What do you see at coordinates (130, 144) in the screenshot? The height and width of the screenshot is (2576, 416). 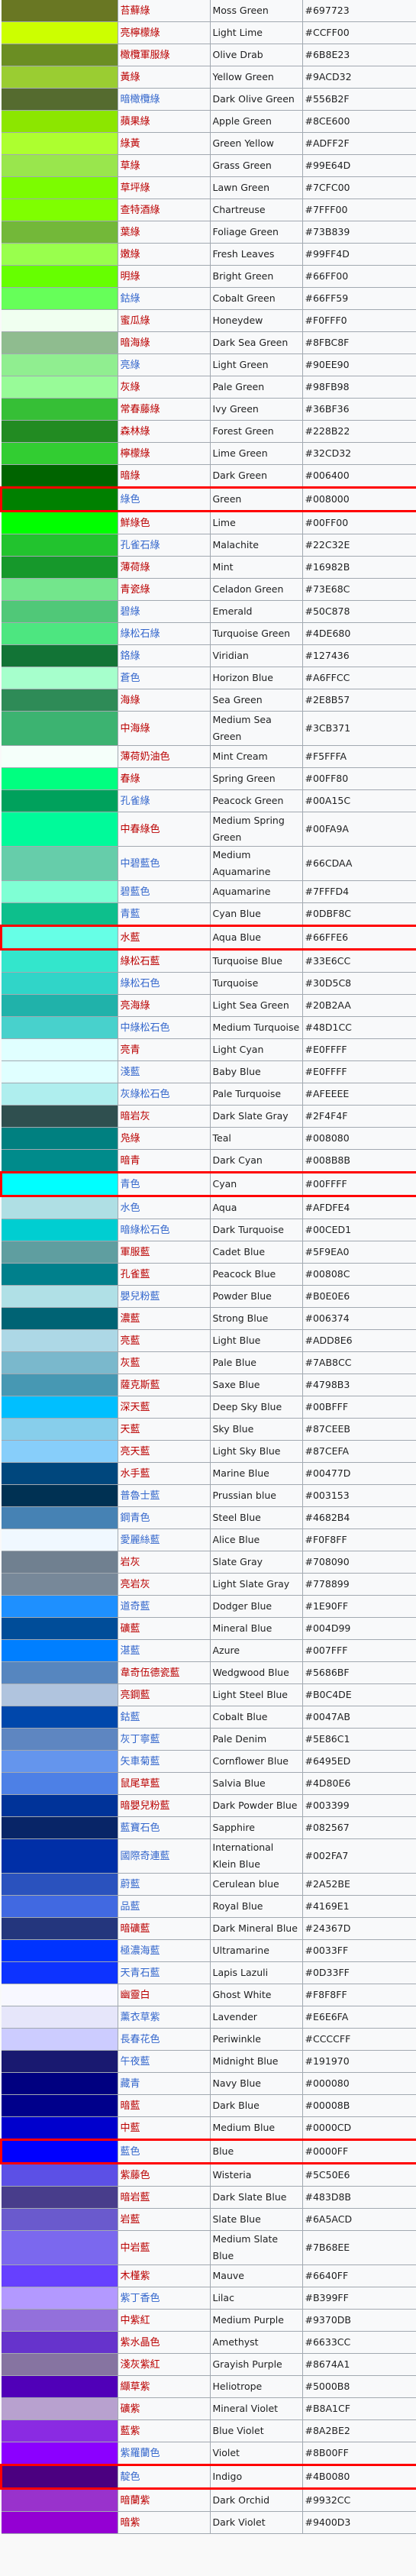 I see `chinese-name-link: 綠黃` at bounding box center [130, 144].